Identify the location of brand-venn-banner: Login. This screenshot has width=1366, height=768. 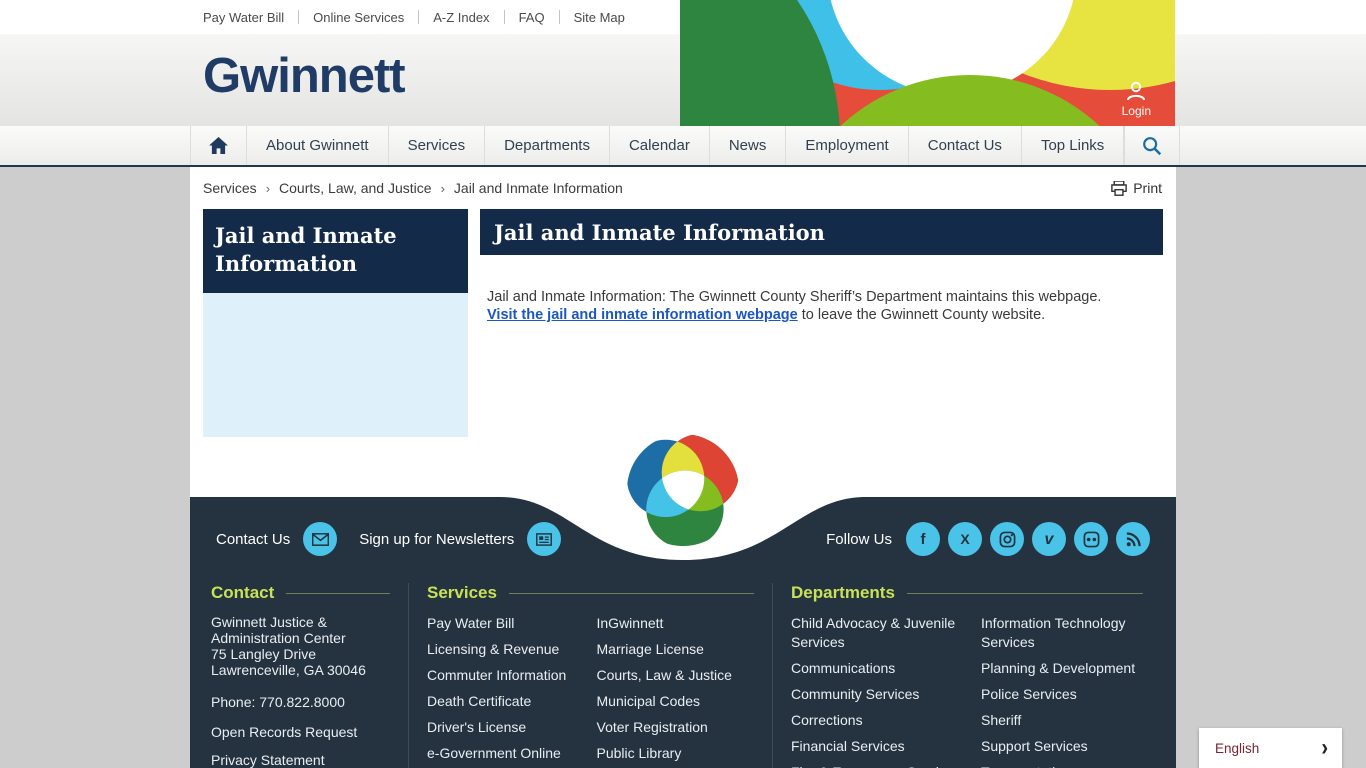
(927, 63).